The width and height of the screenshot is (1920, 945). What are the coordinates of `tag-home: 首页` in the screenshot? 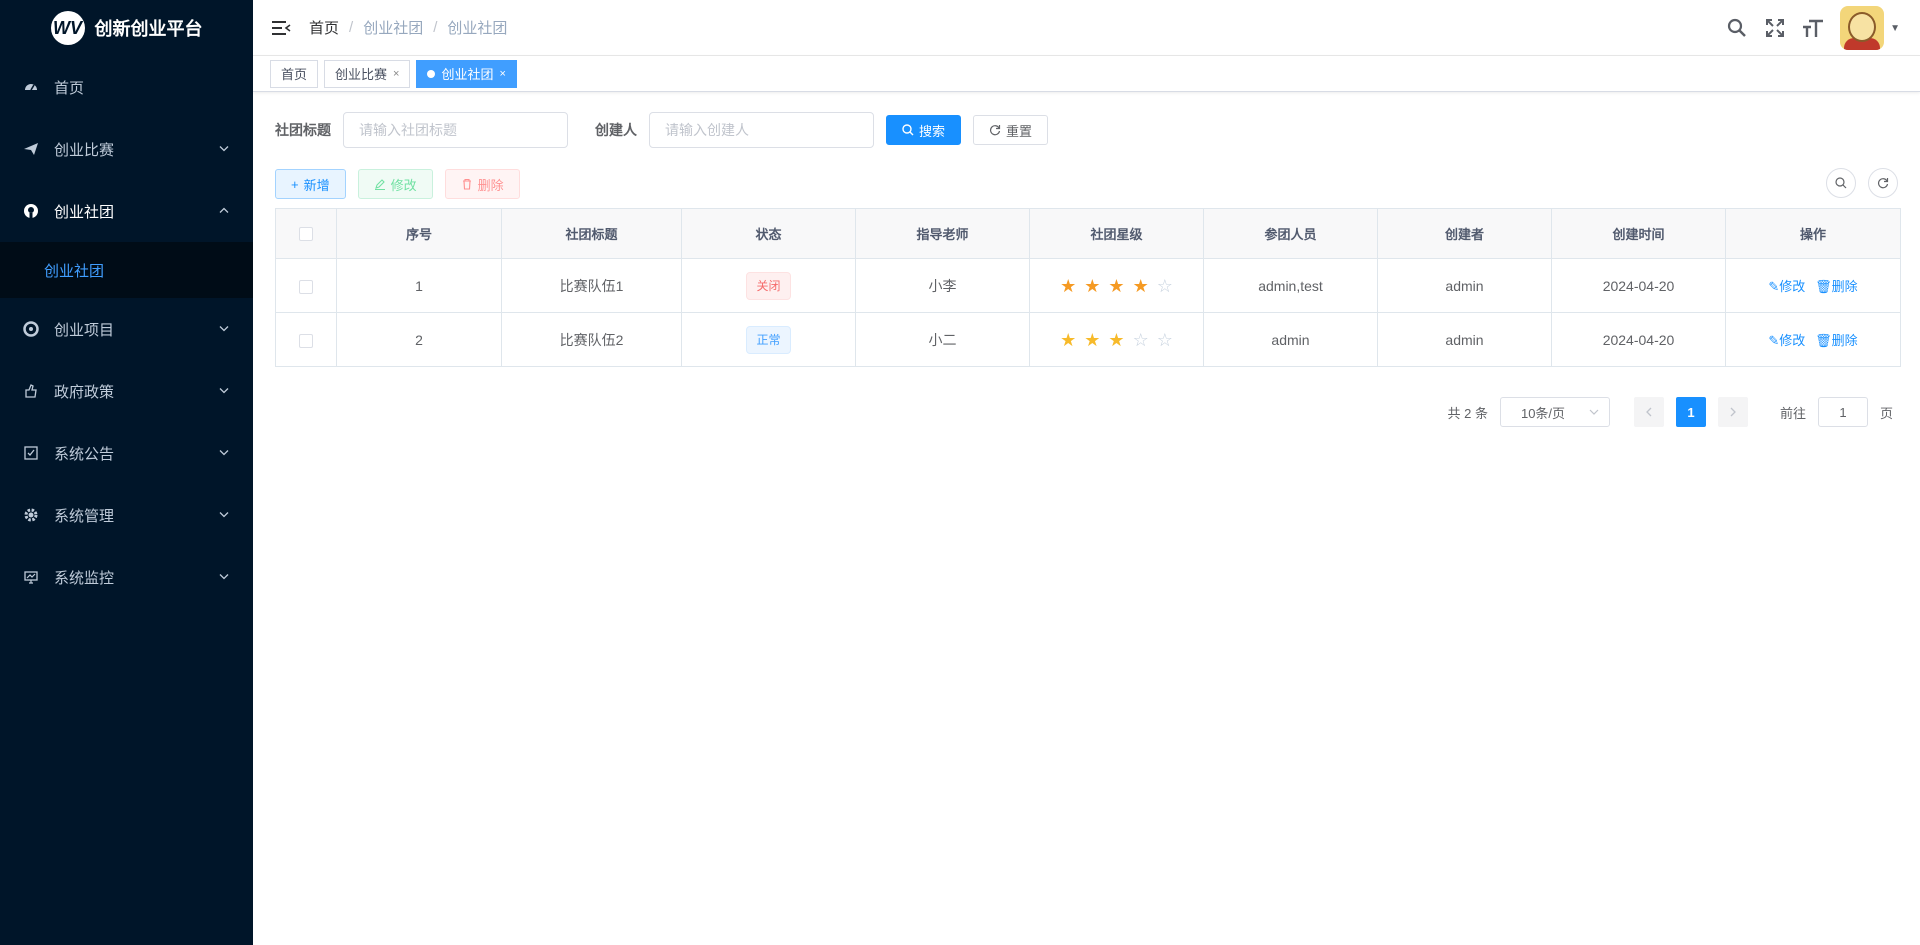 It's located at (294, 73).